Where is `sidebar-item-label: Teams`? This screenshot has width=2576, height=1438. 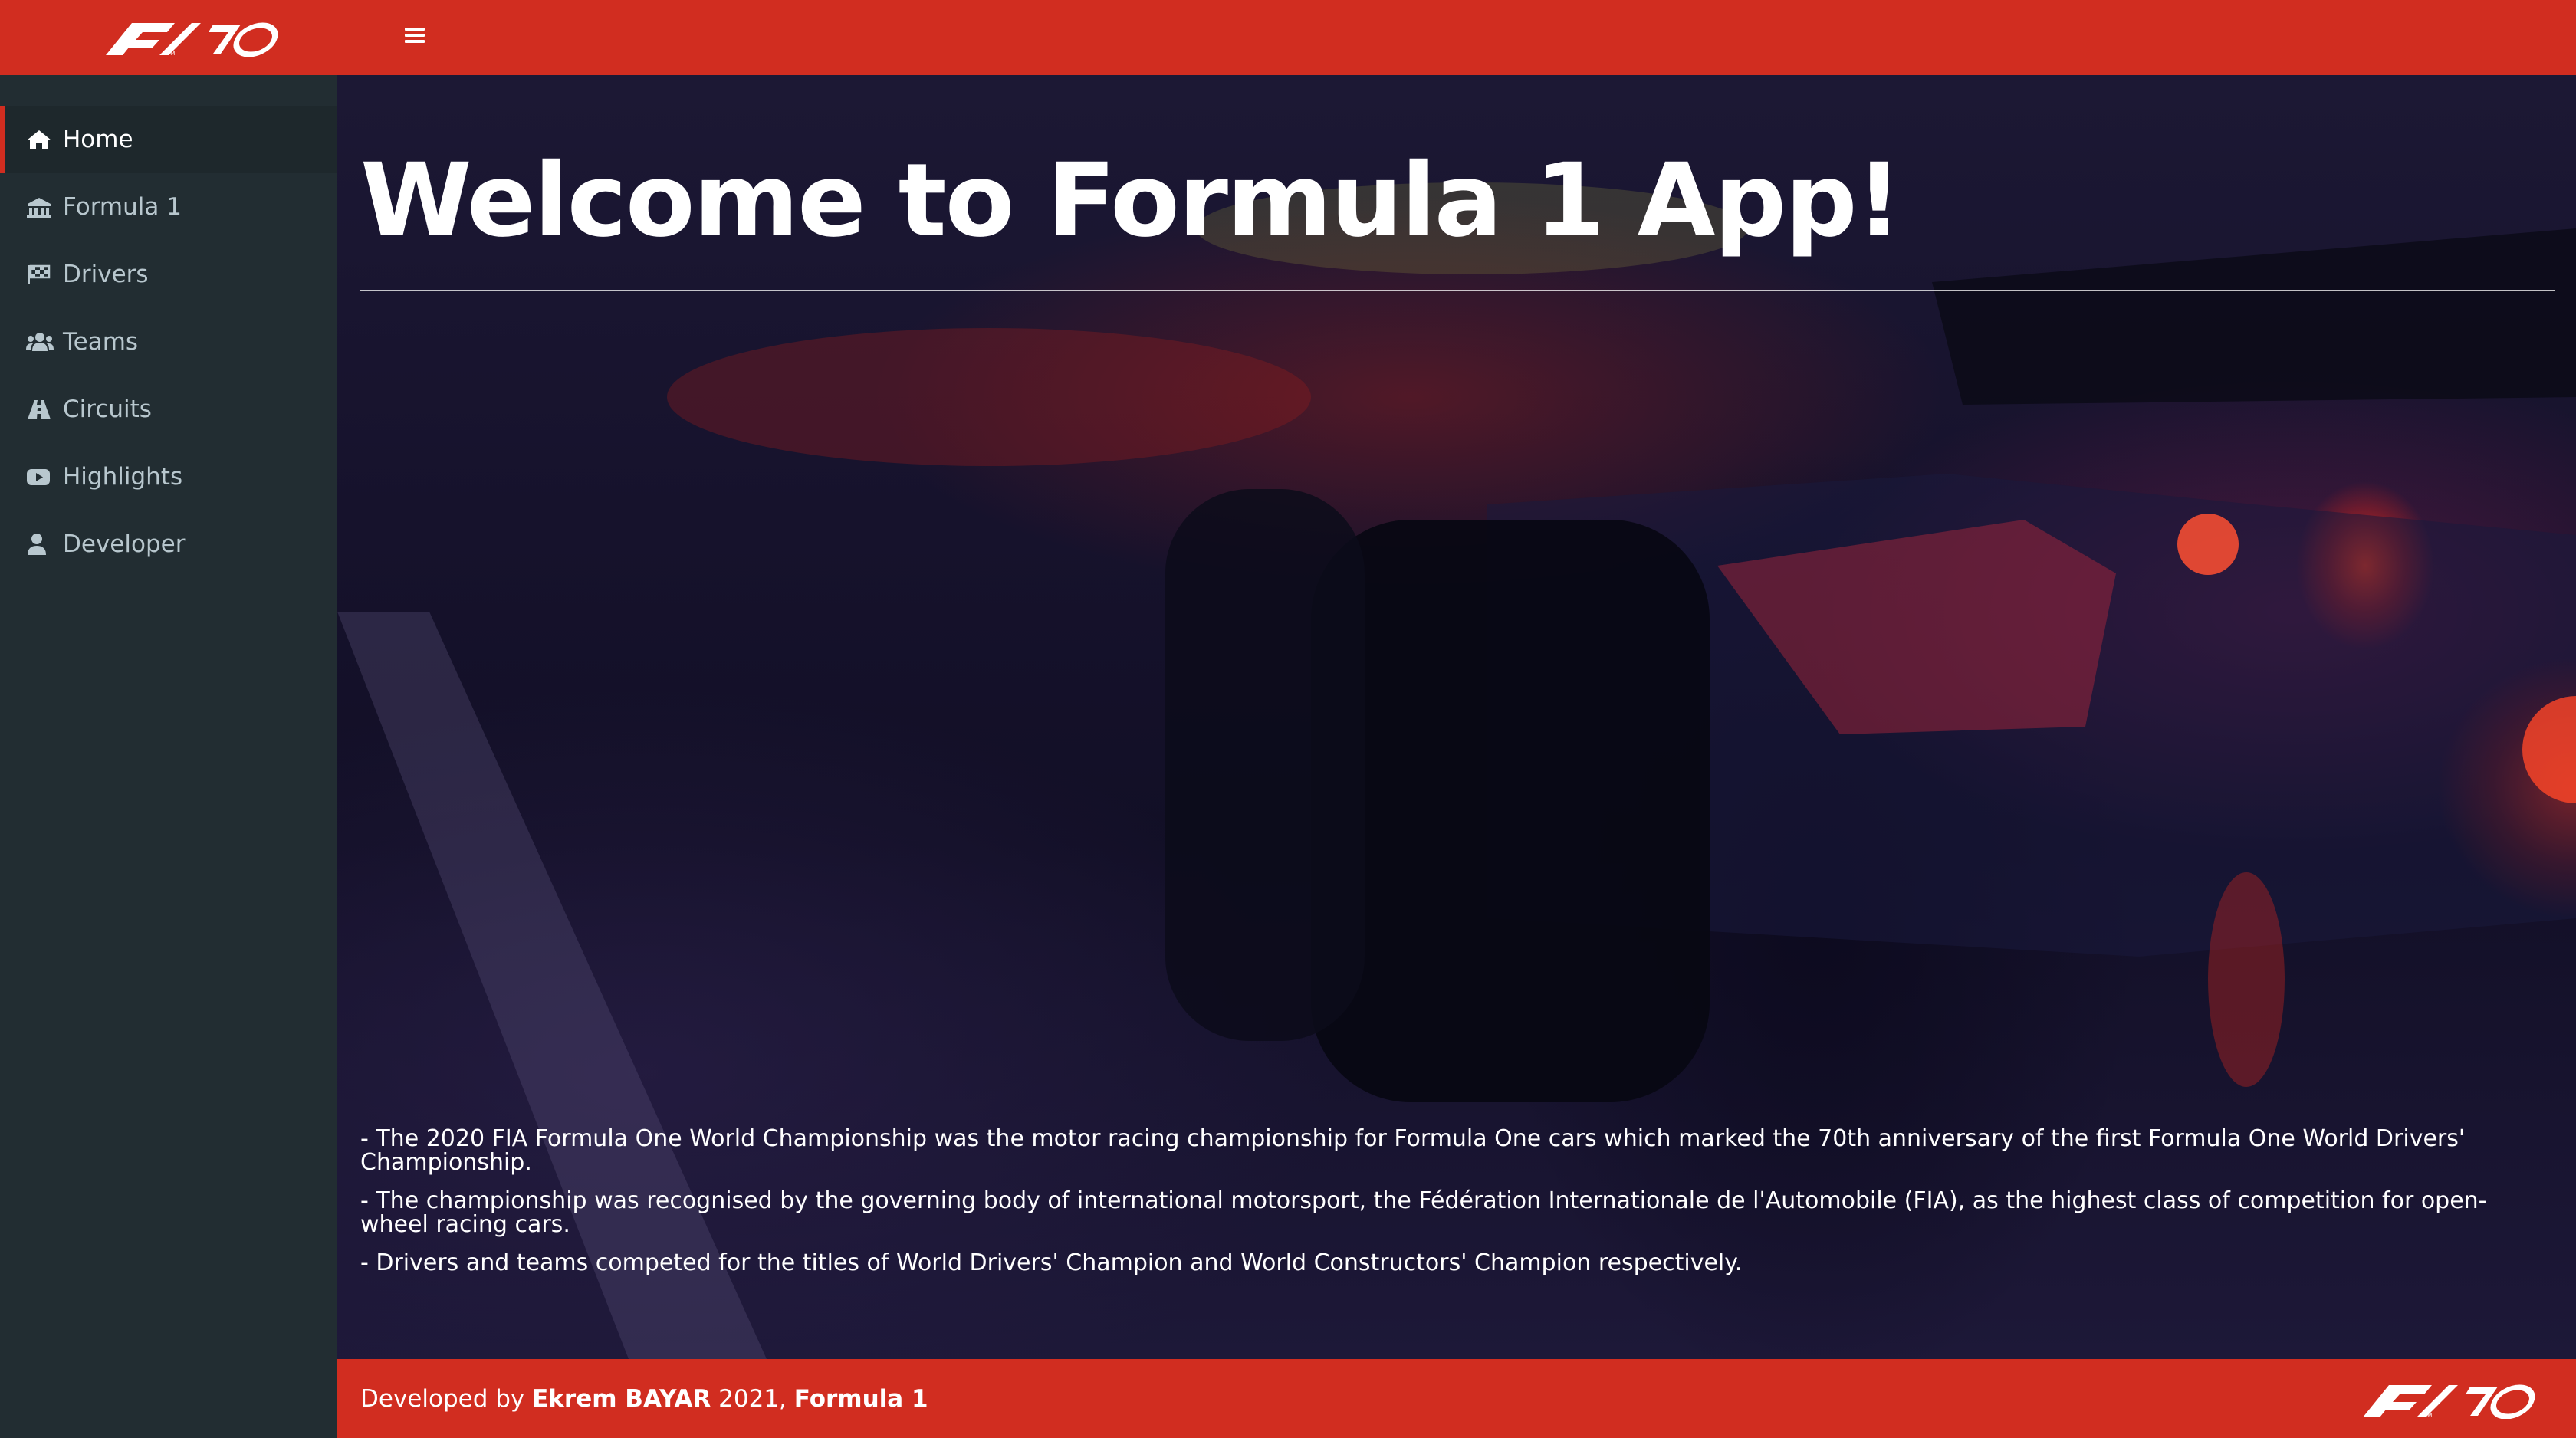
sidebar-item-label: Teams is located at coordinates (101, 342).